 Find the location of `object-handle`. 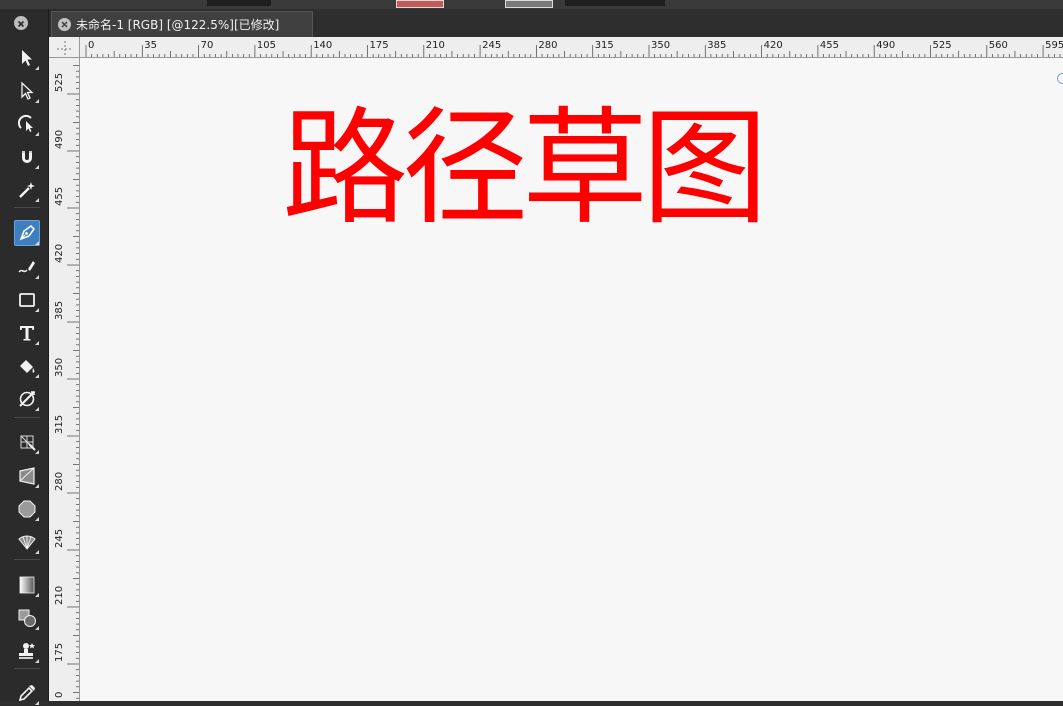

object-handle is located at coordinates (1060, 78).